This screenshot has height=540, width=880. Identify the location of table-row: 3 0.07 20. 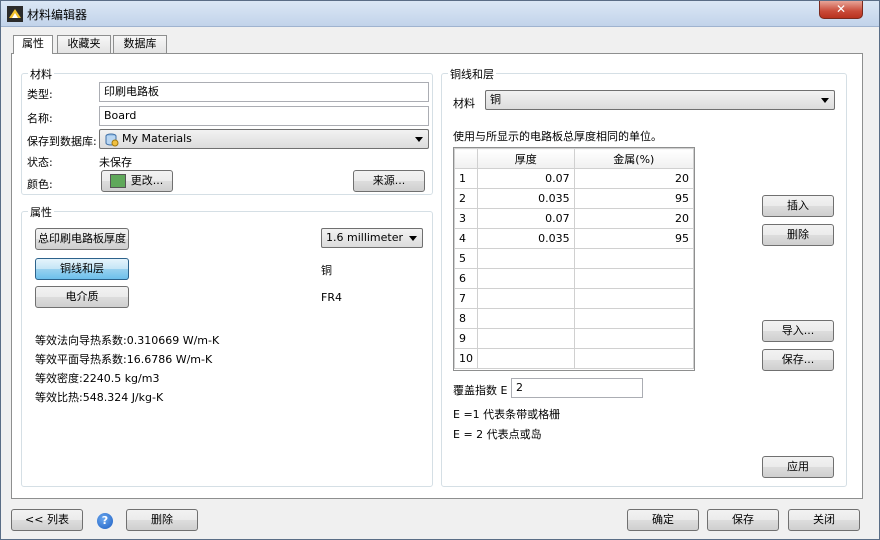
(574, 218).